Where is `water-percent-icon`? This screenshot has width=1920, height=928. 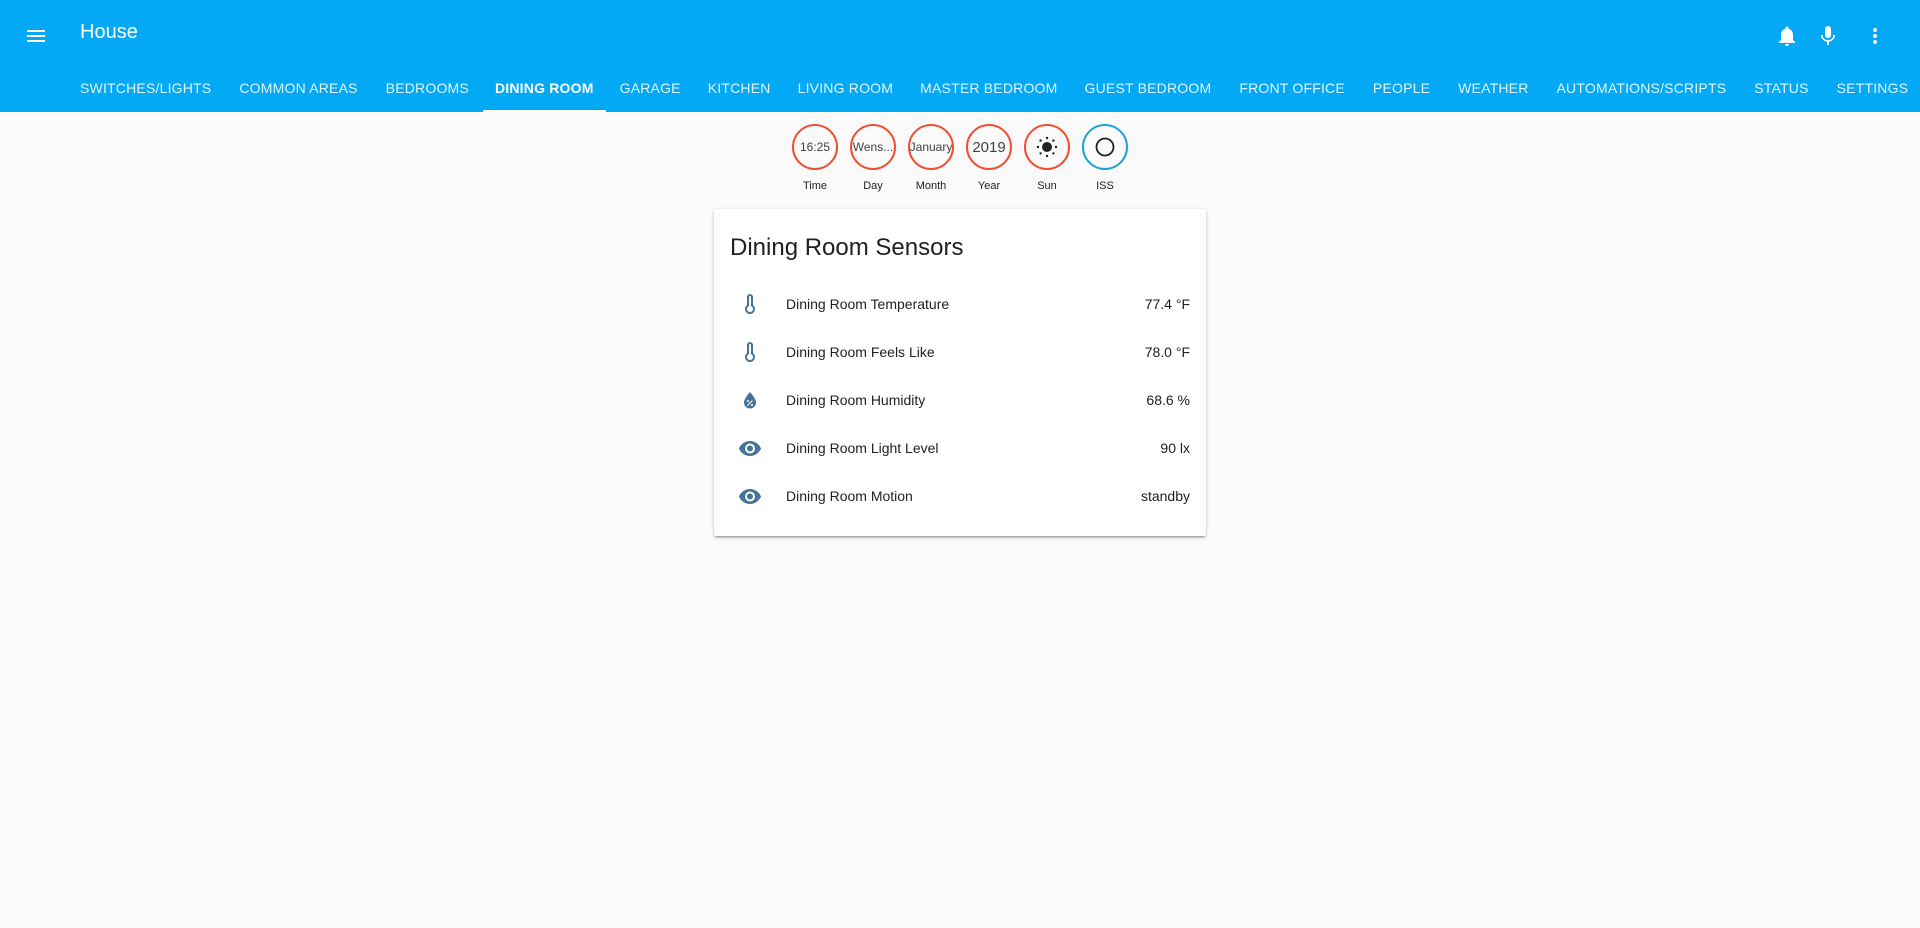
water-percent-icon is located at coordinates (750, 400).